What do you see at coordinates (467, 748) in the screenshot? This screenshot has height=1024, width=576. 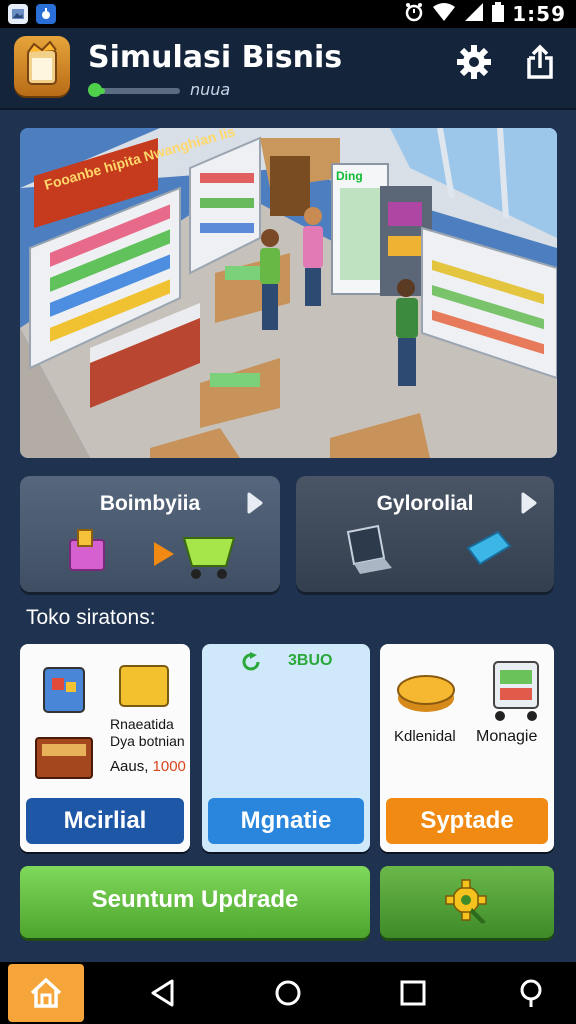 I see `store-card-update: Kdlenidal Monagie Syptade` at bounding box center [467, 748].